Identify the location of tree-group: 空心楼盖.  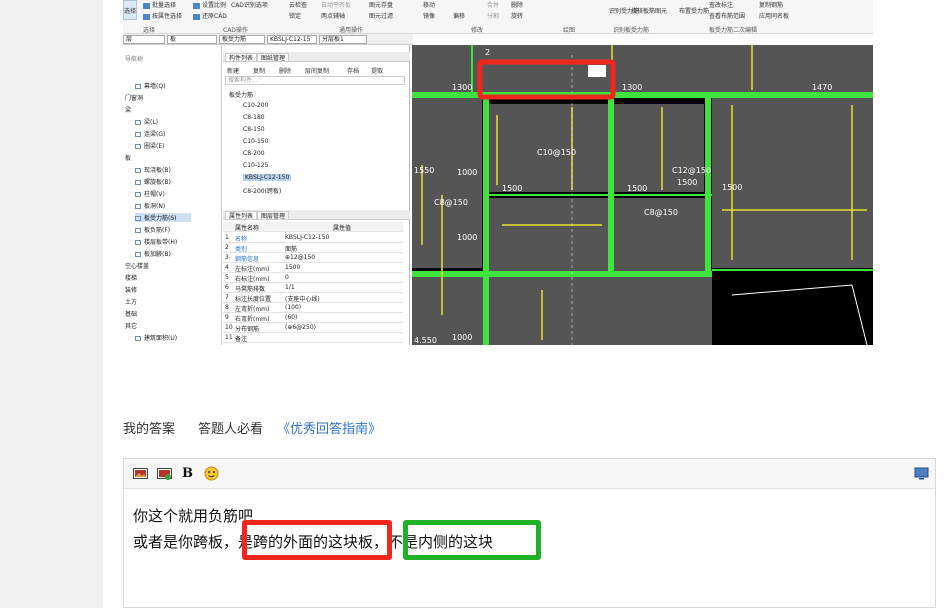
(137, 265).